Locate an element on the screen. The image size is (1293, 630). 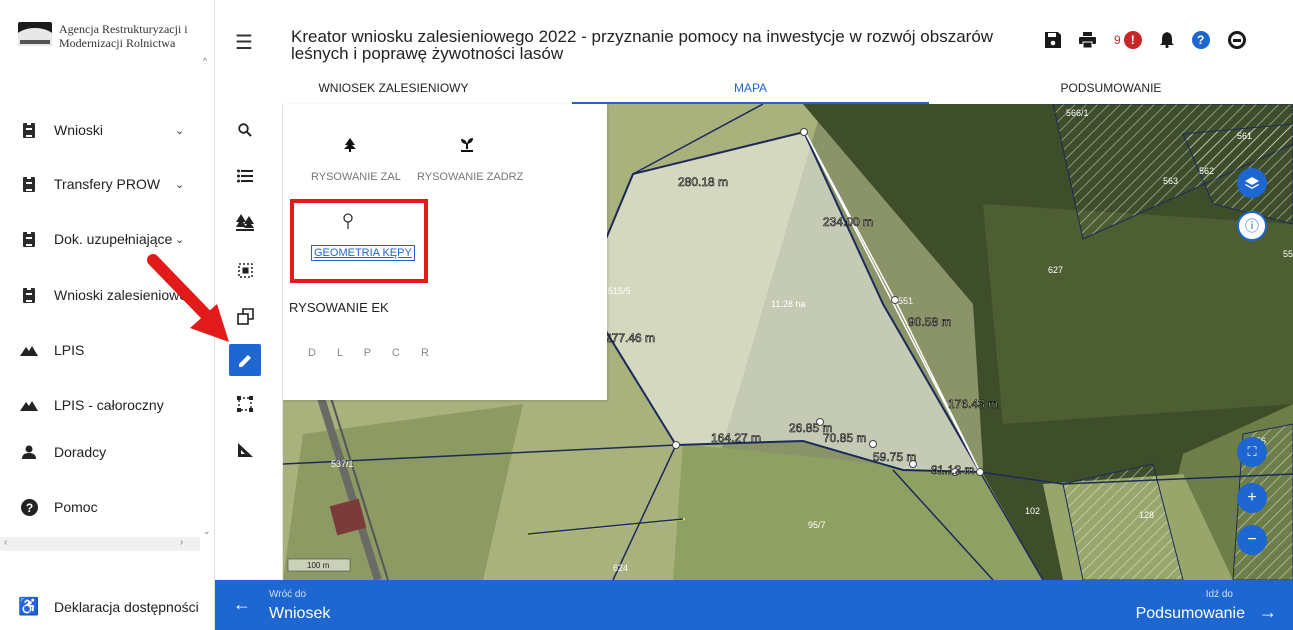
tab-bar: WNIOSEK ZALESIENIOWY MAPA PODSUMOWANIE is located at coordinates (754, 90).